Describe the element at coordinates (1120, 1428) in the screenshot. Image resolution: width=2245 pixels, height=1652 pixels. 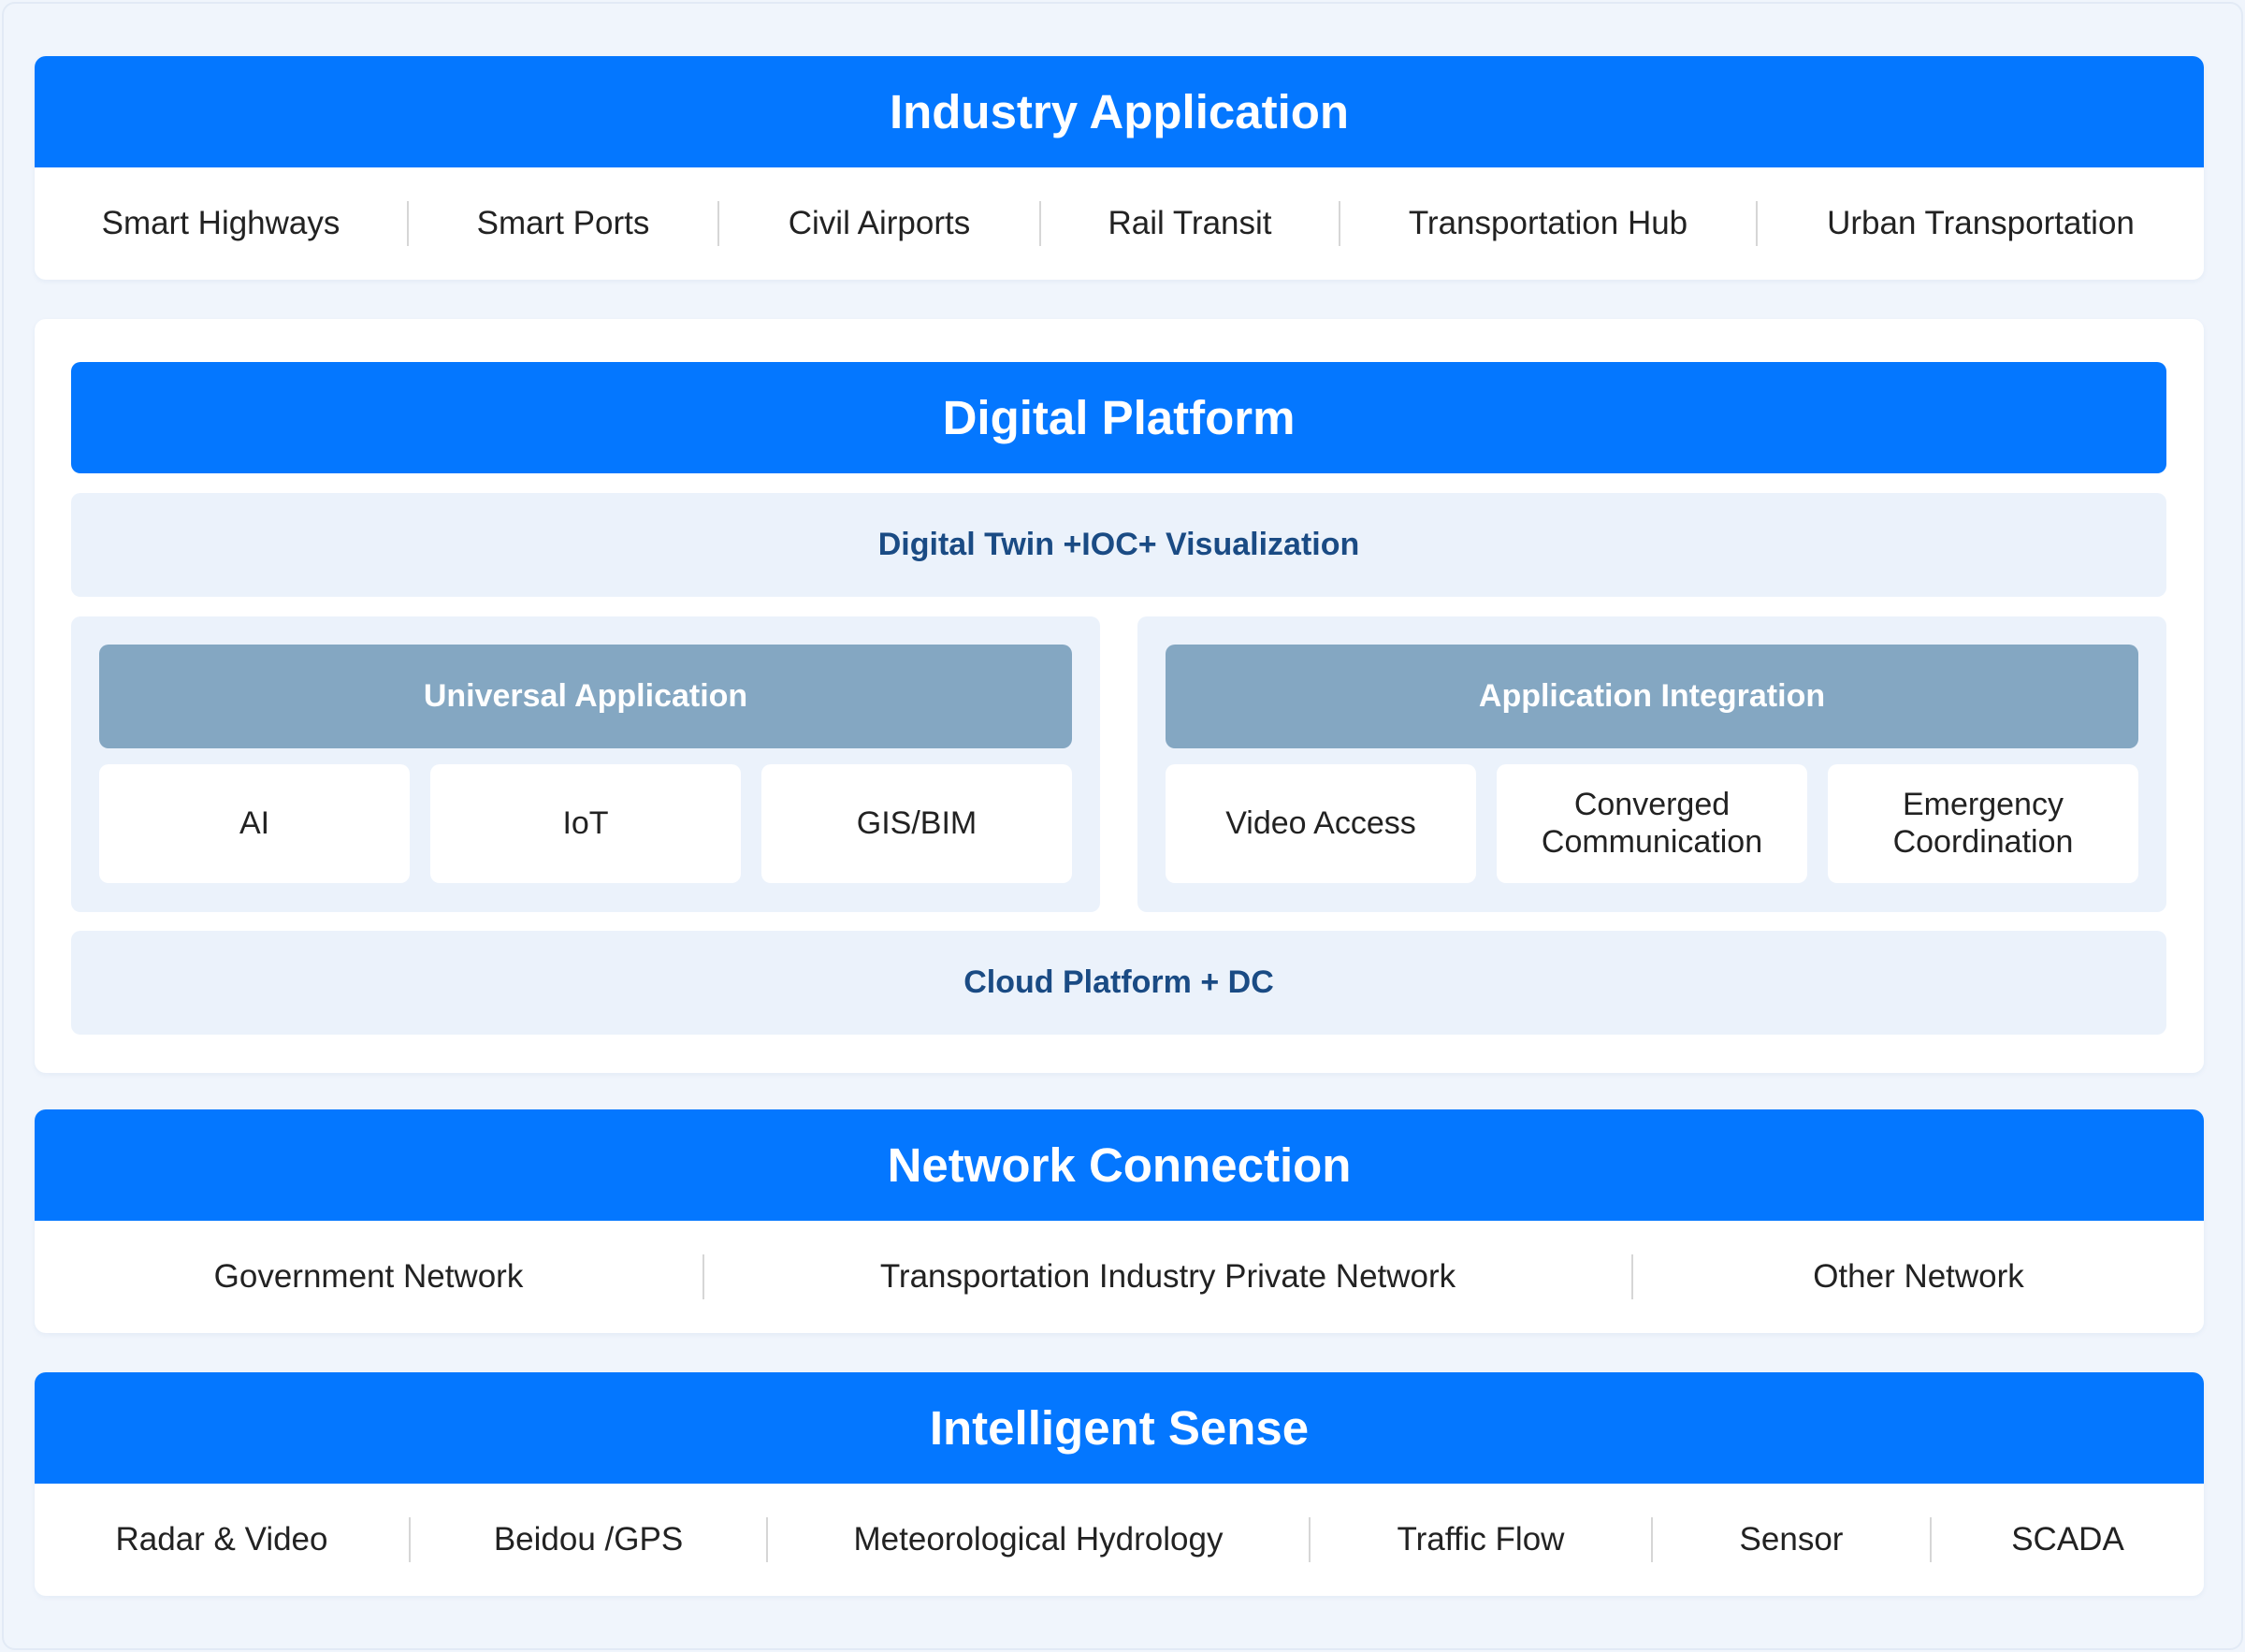
I see `intelligent-sense-title: Intelligent Sense` at that location.